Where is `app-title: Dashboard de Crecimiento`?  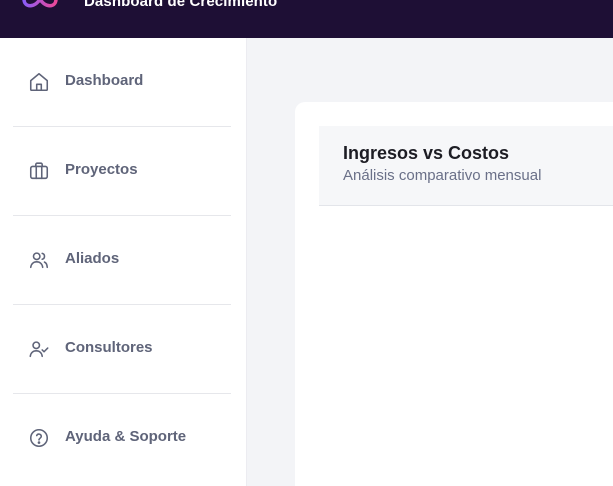
app-title: Dashboard de Crecimiento is located at coordinates (181, 5).